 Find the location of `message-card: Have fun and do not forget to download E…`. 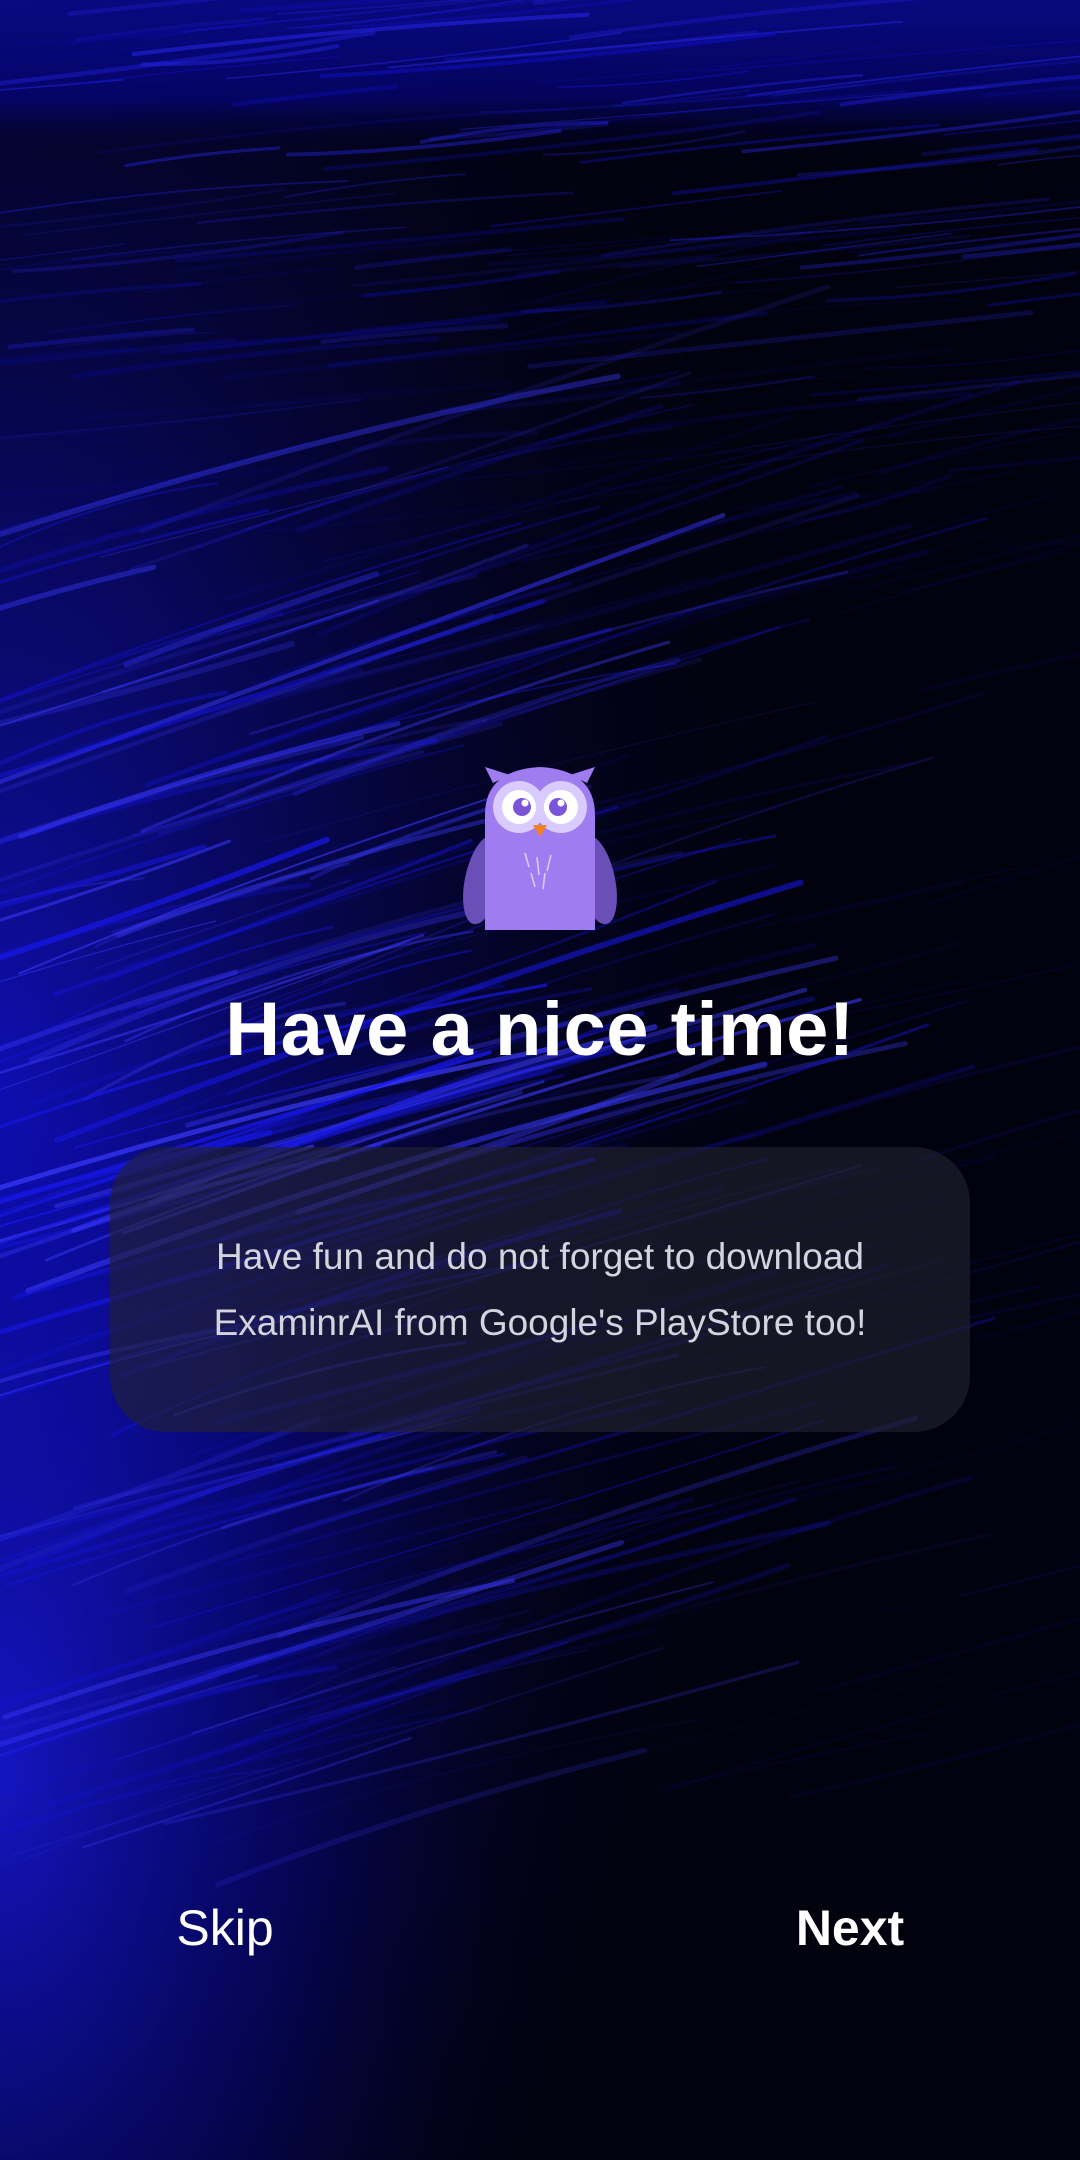

message-card: Have fun and do not forget to download E… is located at coordinates (540, 1289).